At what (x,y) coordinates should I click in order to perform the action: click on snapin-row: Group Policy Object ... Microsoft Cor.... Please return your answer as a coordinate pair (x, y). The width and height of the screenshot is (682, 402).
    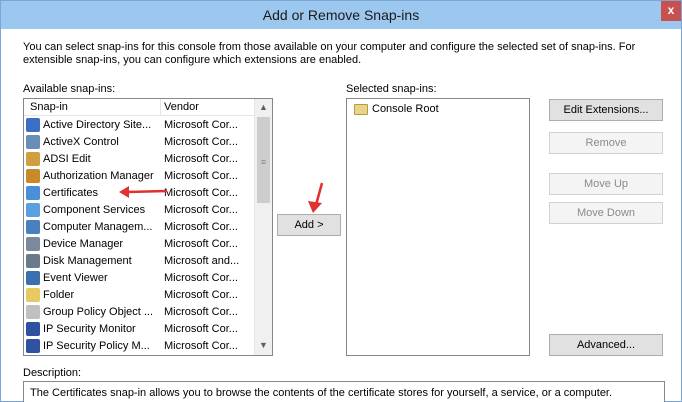
    Looking at the image, I should click on (139, 312).